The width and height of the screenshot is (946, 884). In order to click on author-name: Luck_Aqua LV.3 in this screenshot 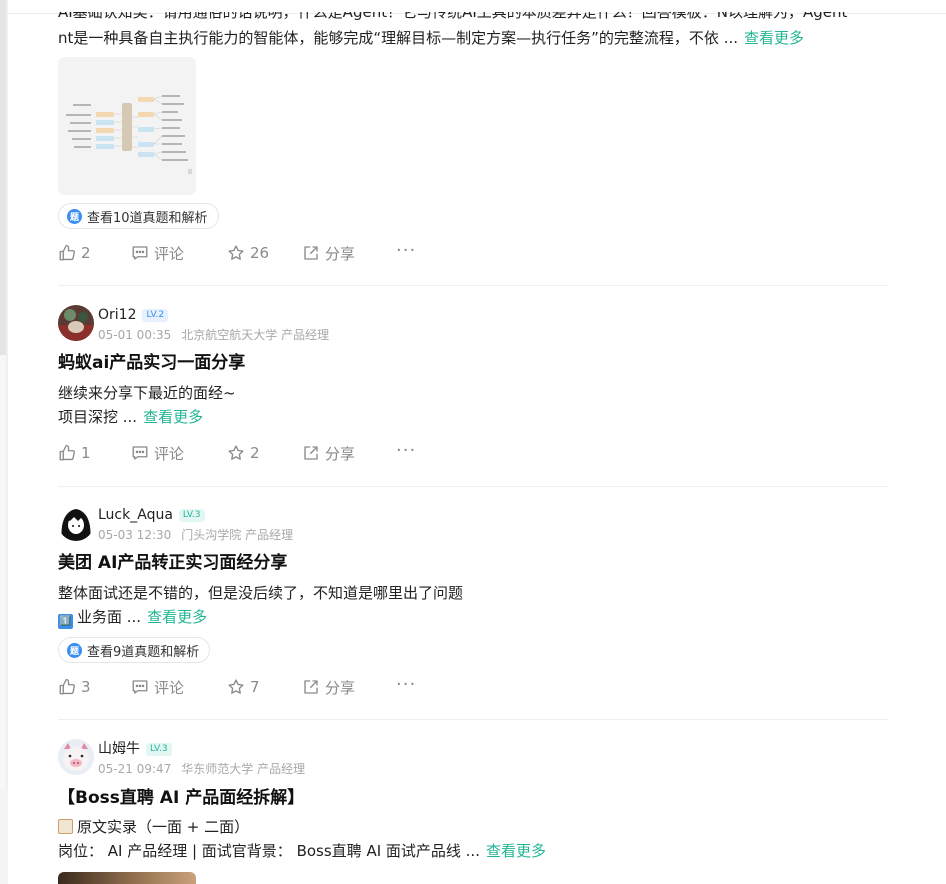, I will do `click(151, 515)`.